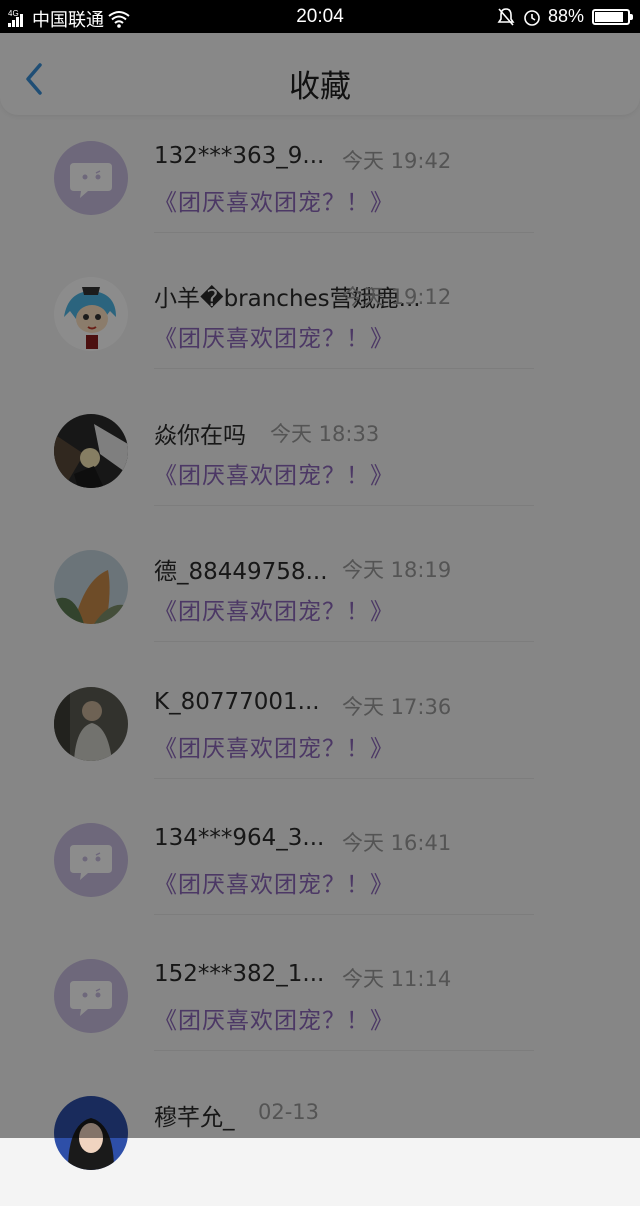 The image size is (640, 1206). I want to click on battery-percent: 88%, so click(565, 16).